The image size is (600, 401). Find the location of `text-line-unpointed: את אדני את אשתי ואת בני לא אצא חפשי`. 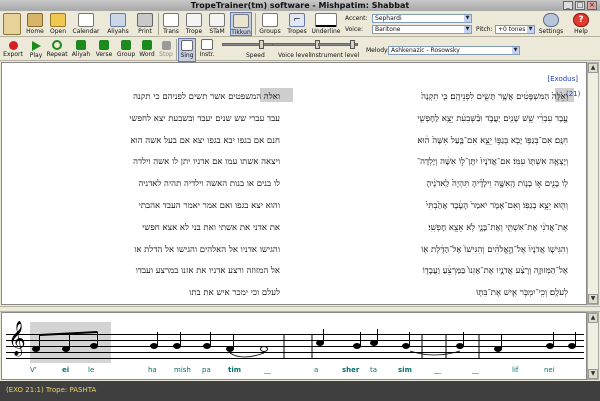

text-line-unpointed: את אדני את אשתי ואת בני לא אצא חפשי is located at coordinates (211, 227).